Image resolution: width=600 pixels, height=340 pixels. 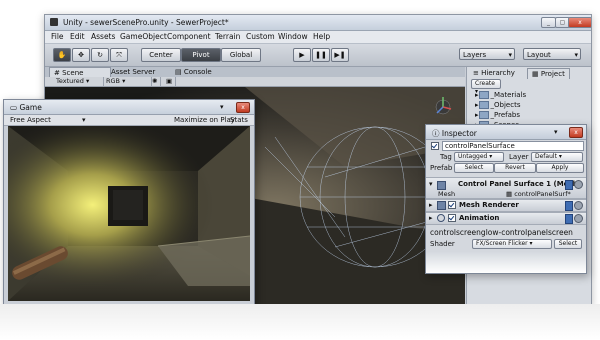 What do you see at coordinates (78, 81) in the screenshot?
I see `render-mode-dropdown: Textured ▾` at bounding box center [78, 81].